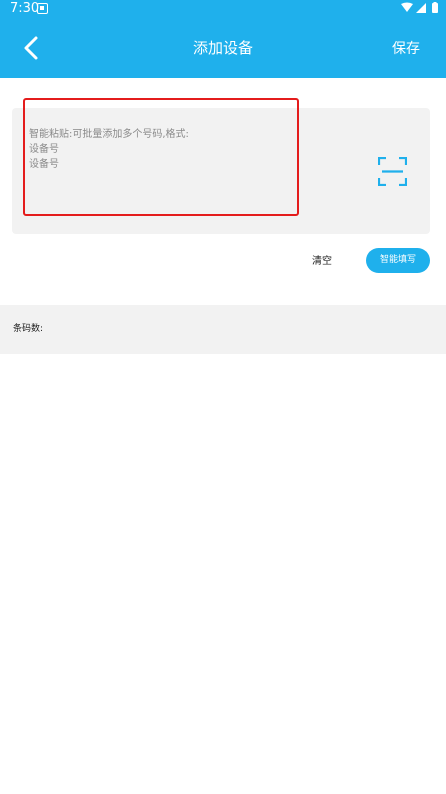 The image size is (446, 794). I want to click on status-time: 7:30, so click(25, 8).